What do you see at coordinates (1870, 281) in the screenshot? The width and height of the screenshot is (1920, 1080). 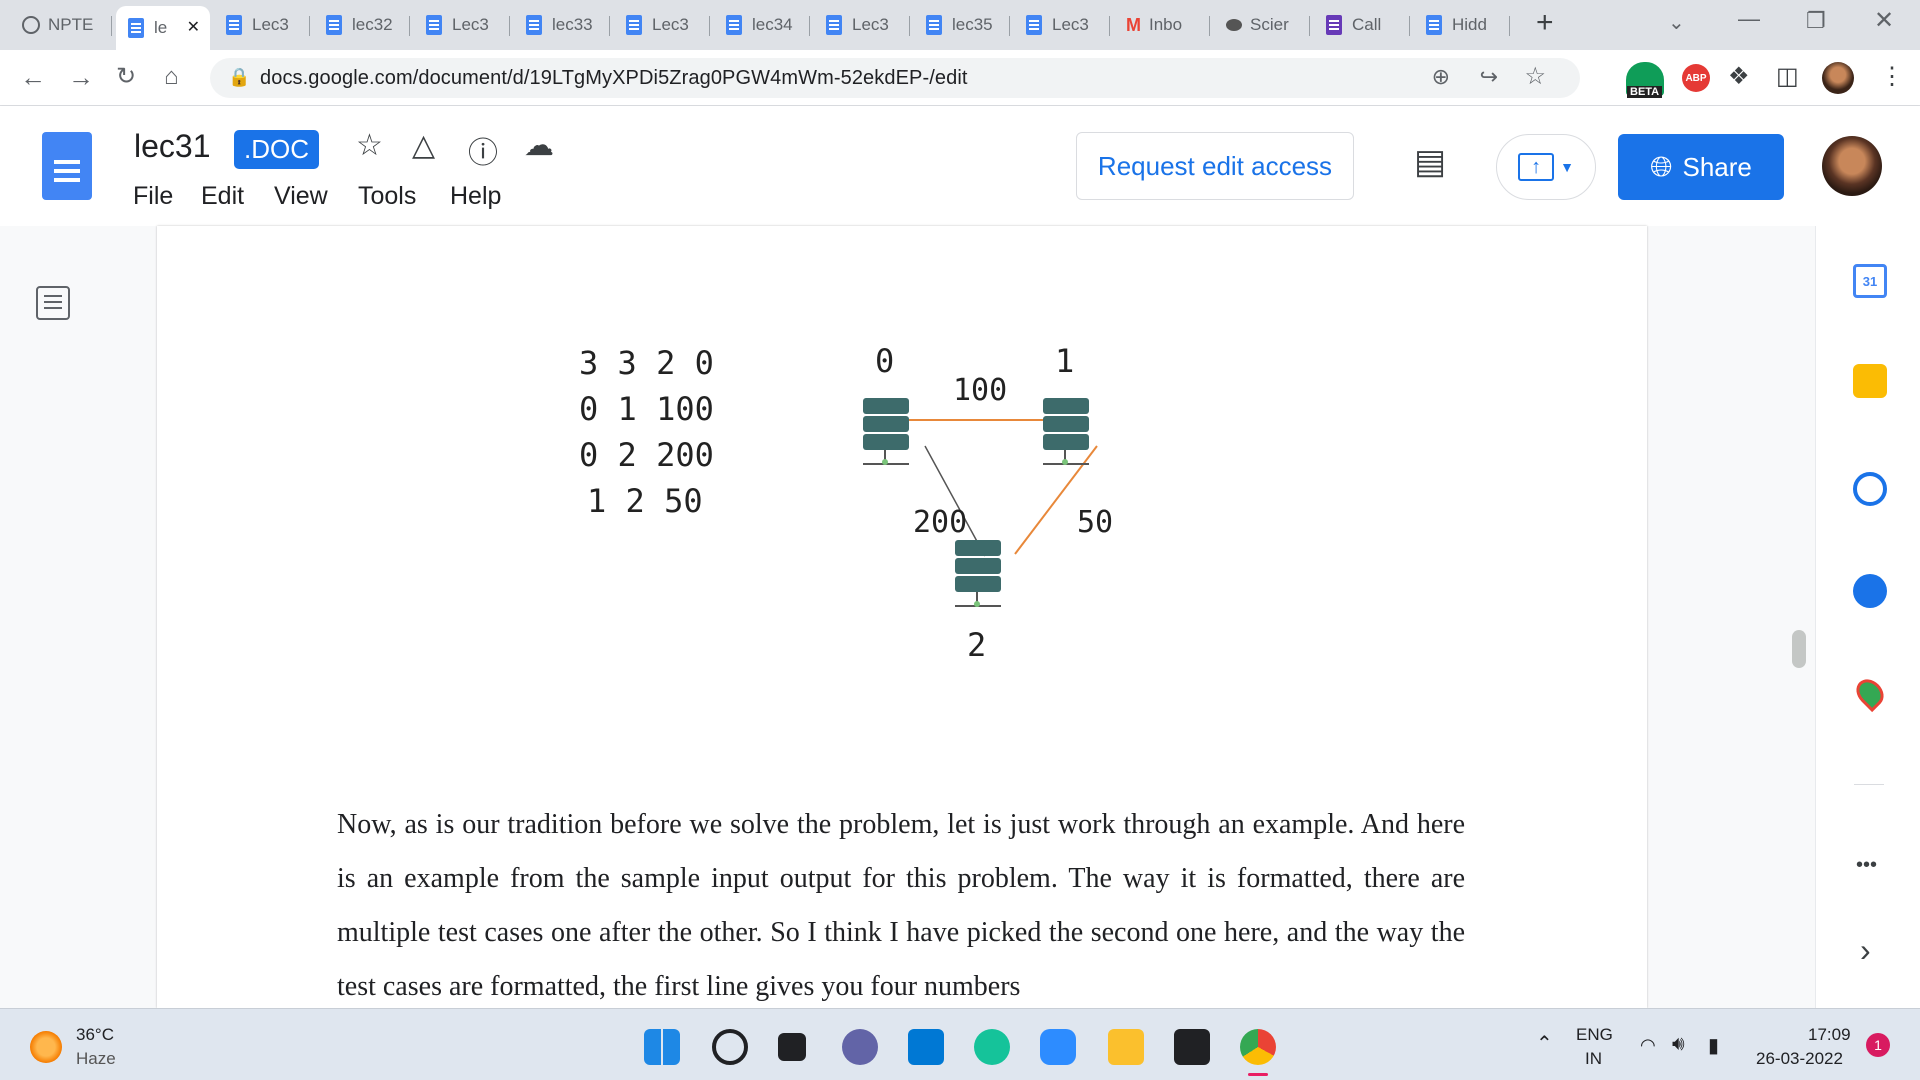 I see `calendar-icon: 31` at bounding box center [1870, 281].